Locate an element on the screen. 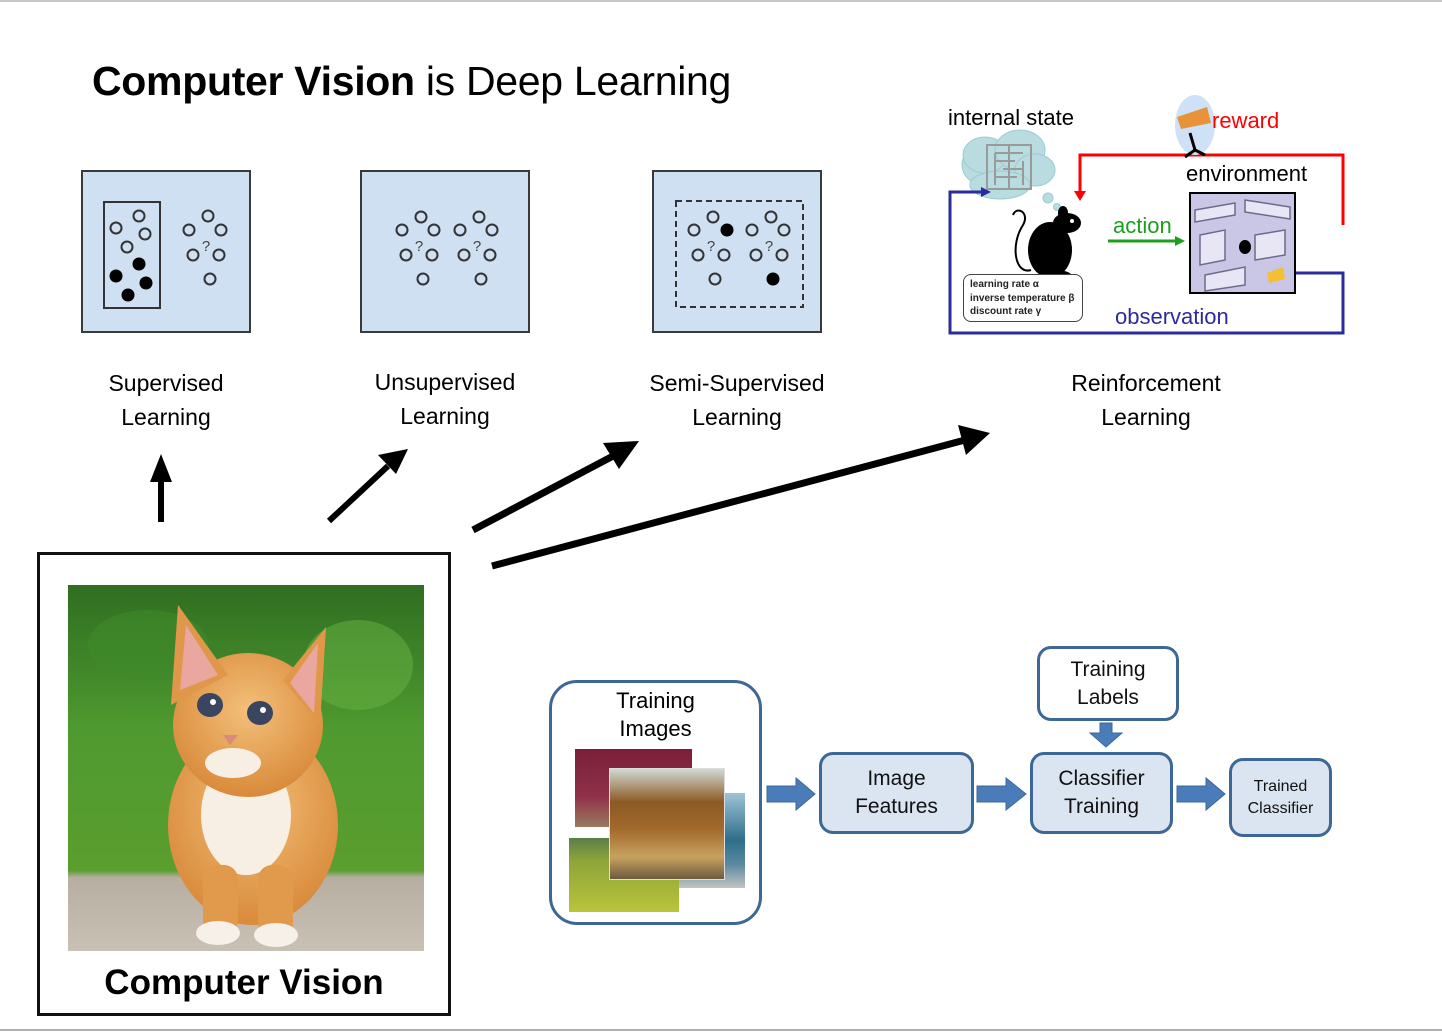  arrow-images-to-features is located at coordinates (791, 794).